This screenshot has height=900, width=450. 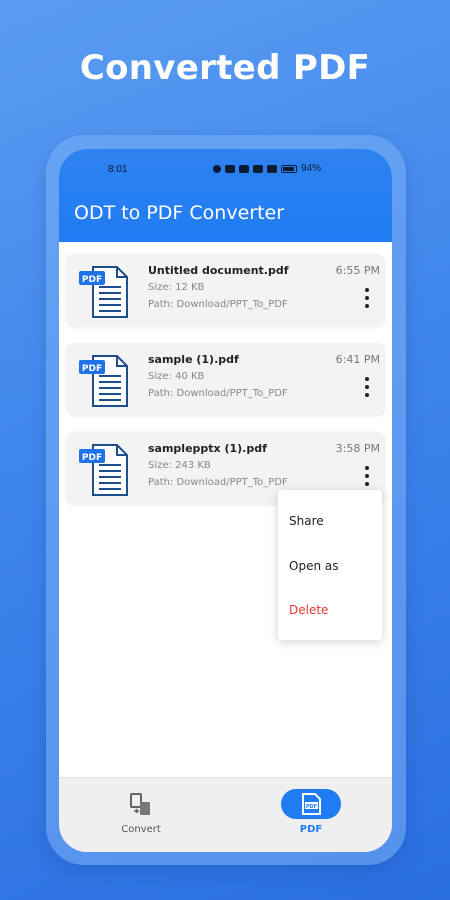 What do you see at coordinates (176, 376) in the screenshot?
I see `file-size: Size: 40 KB` at bounding box center [176, 376].